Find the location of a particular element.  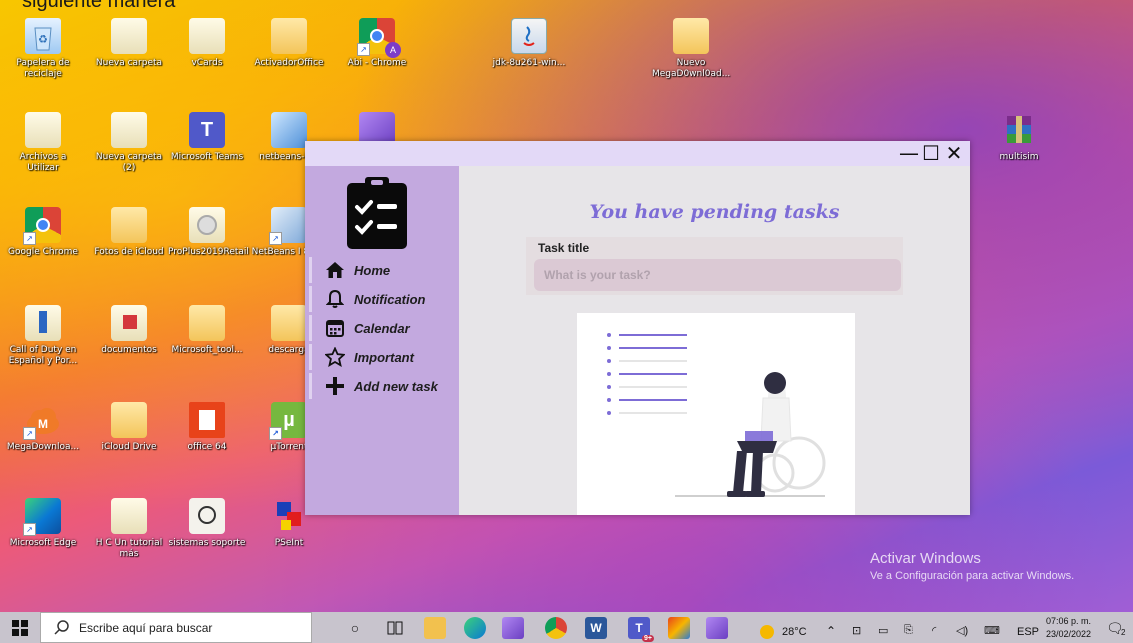

wifi-icon: ◜ is located at coordinates (934, 630).